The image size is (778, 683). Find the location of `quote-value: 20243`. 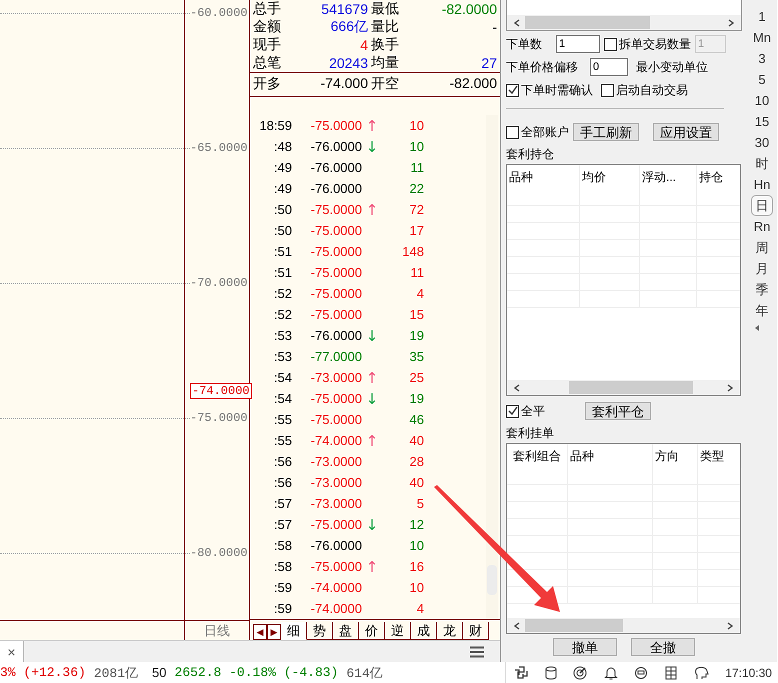

quote-value: 20243 is located at coordinates (348, 63).